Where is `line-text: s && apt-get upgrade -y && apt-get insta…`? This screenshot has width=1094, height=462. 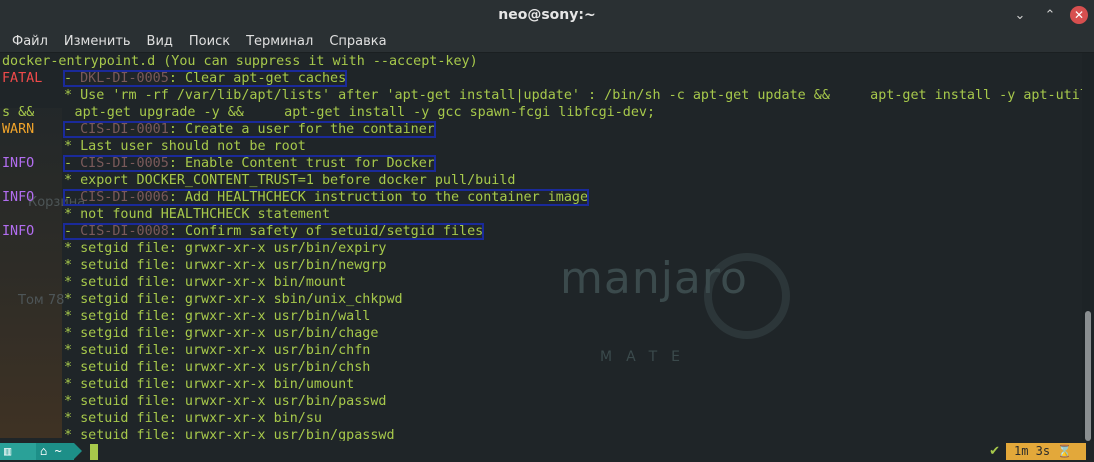
line-text: s && apt-get upgrade -y && apt-get insta… is located at coordinates (329, 112).